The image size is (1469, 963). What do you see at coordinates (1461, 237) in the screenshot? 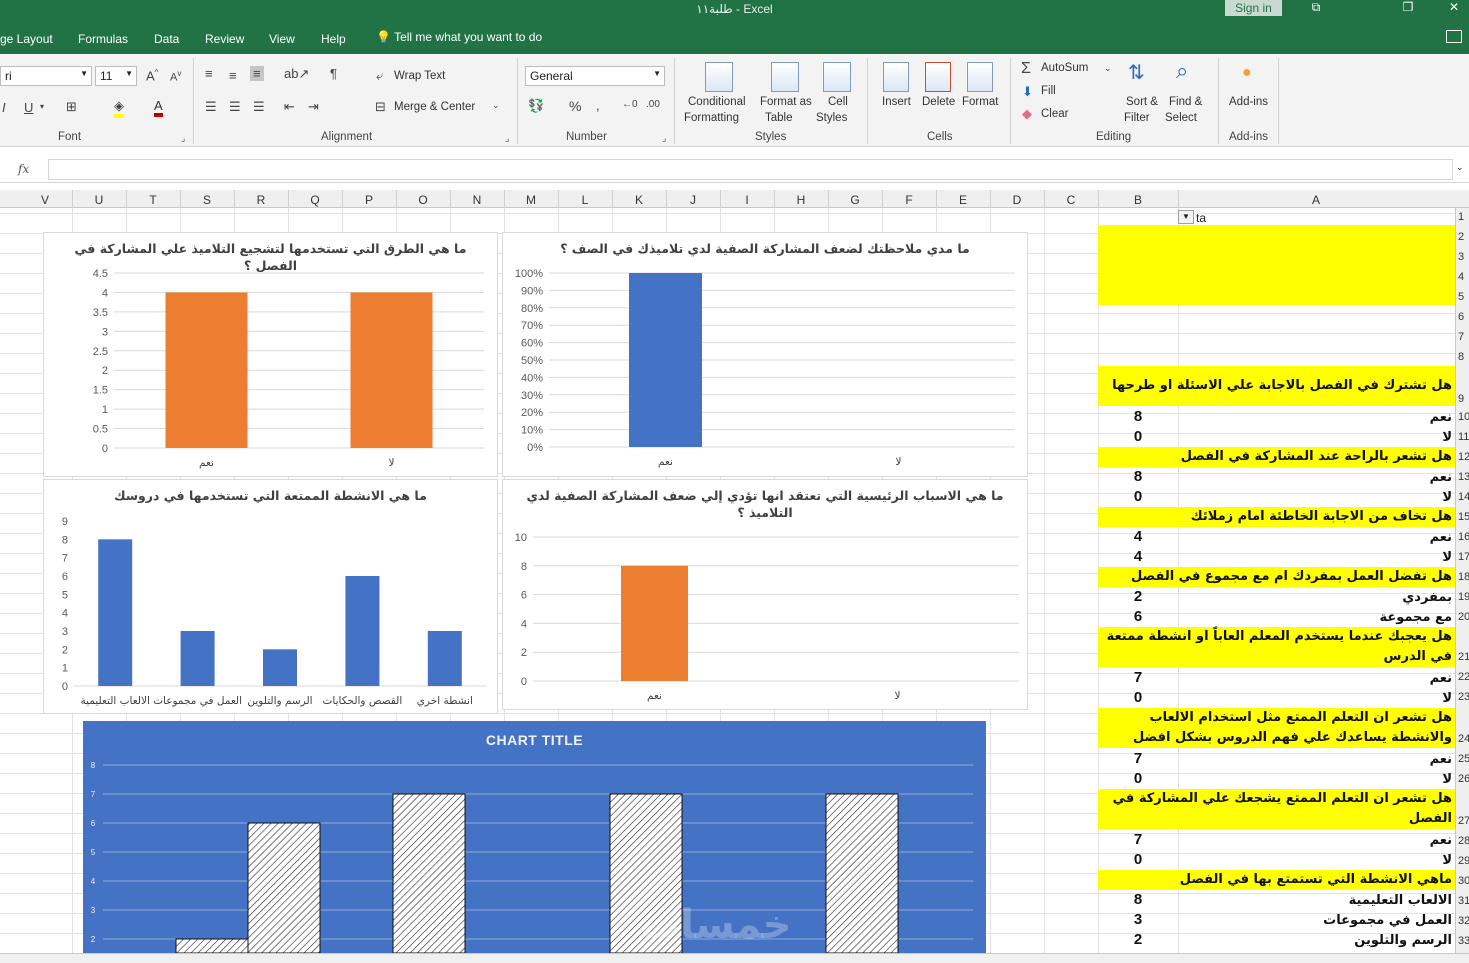
I see `row-number: 2` at bounding box center [1461, 237].